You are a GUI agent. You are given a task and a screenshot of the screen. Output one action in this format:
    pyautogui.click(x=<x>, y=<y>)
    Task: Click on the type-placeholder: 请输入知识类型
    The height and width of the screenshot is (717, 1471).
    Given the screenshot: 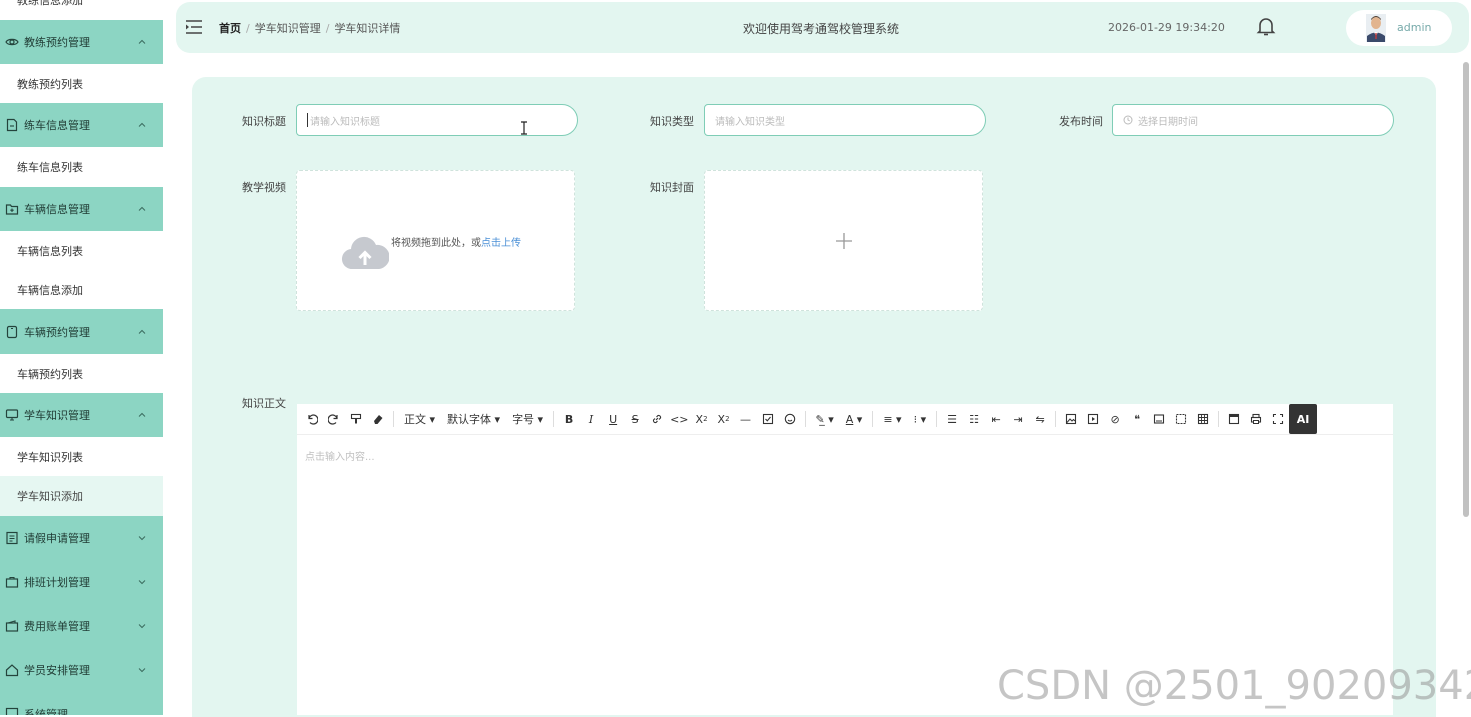 What is the action you would take?
    pyautogui.click(x=750, y=122)
    